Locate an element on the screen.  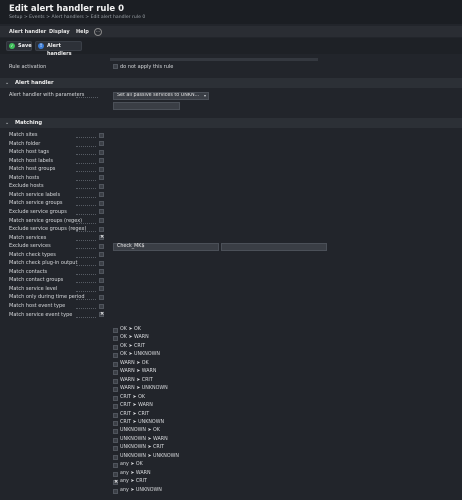
event-type-option: OK ➤ WARN is located at coordinates (173, 338).